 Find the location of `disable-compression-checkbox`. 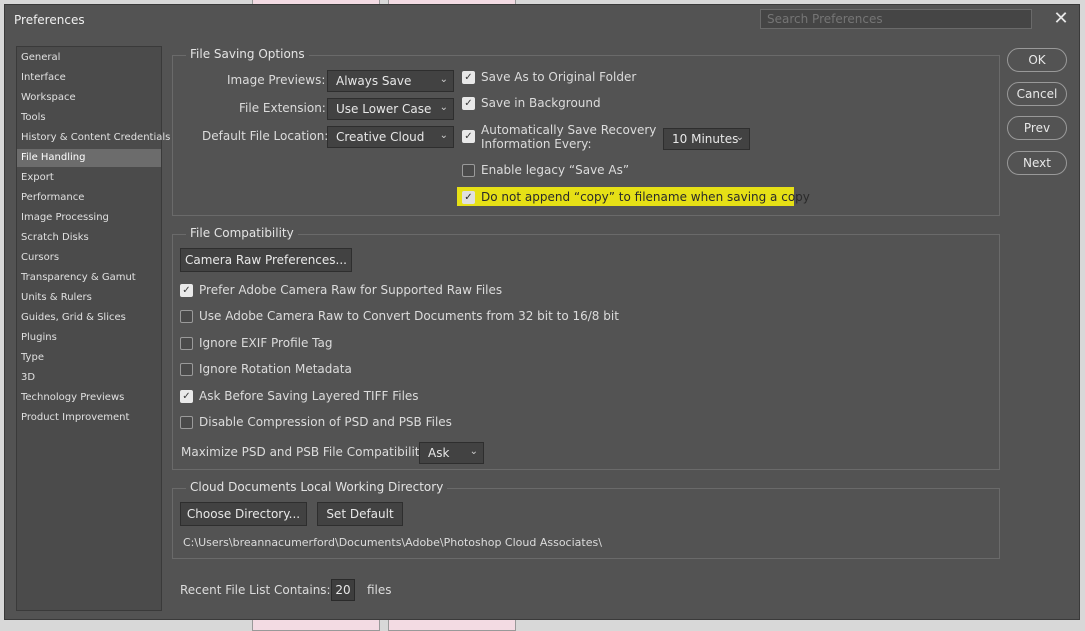

disable-compression-checkbox is located at coordinates (186, 422).